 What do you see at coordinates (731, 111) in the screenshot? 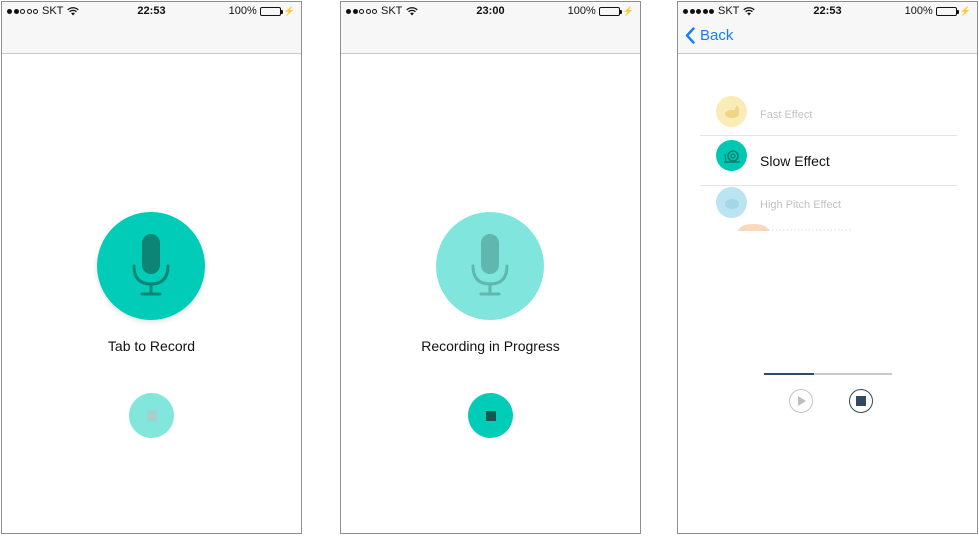
I see `rabbit-icon` at bounding box center [731, 111].